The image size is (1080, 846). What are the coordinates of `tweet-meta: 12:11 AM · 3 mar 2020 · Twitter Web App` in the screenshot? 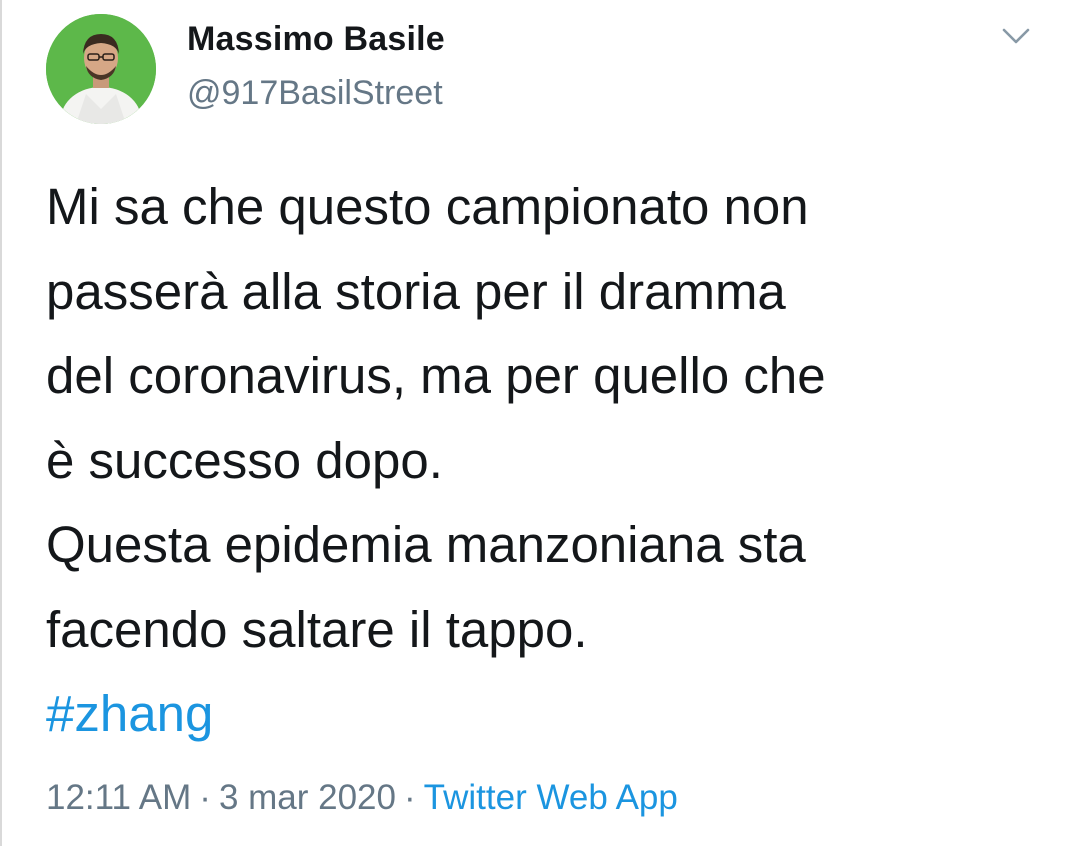 It's located at (362, 798).